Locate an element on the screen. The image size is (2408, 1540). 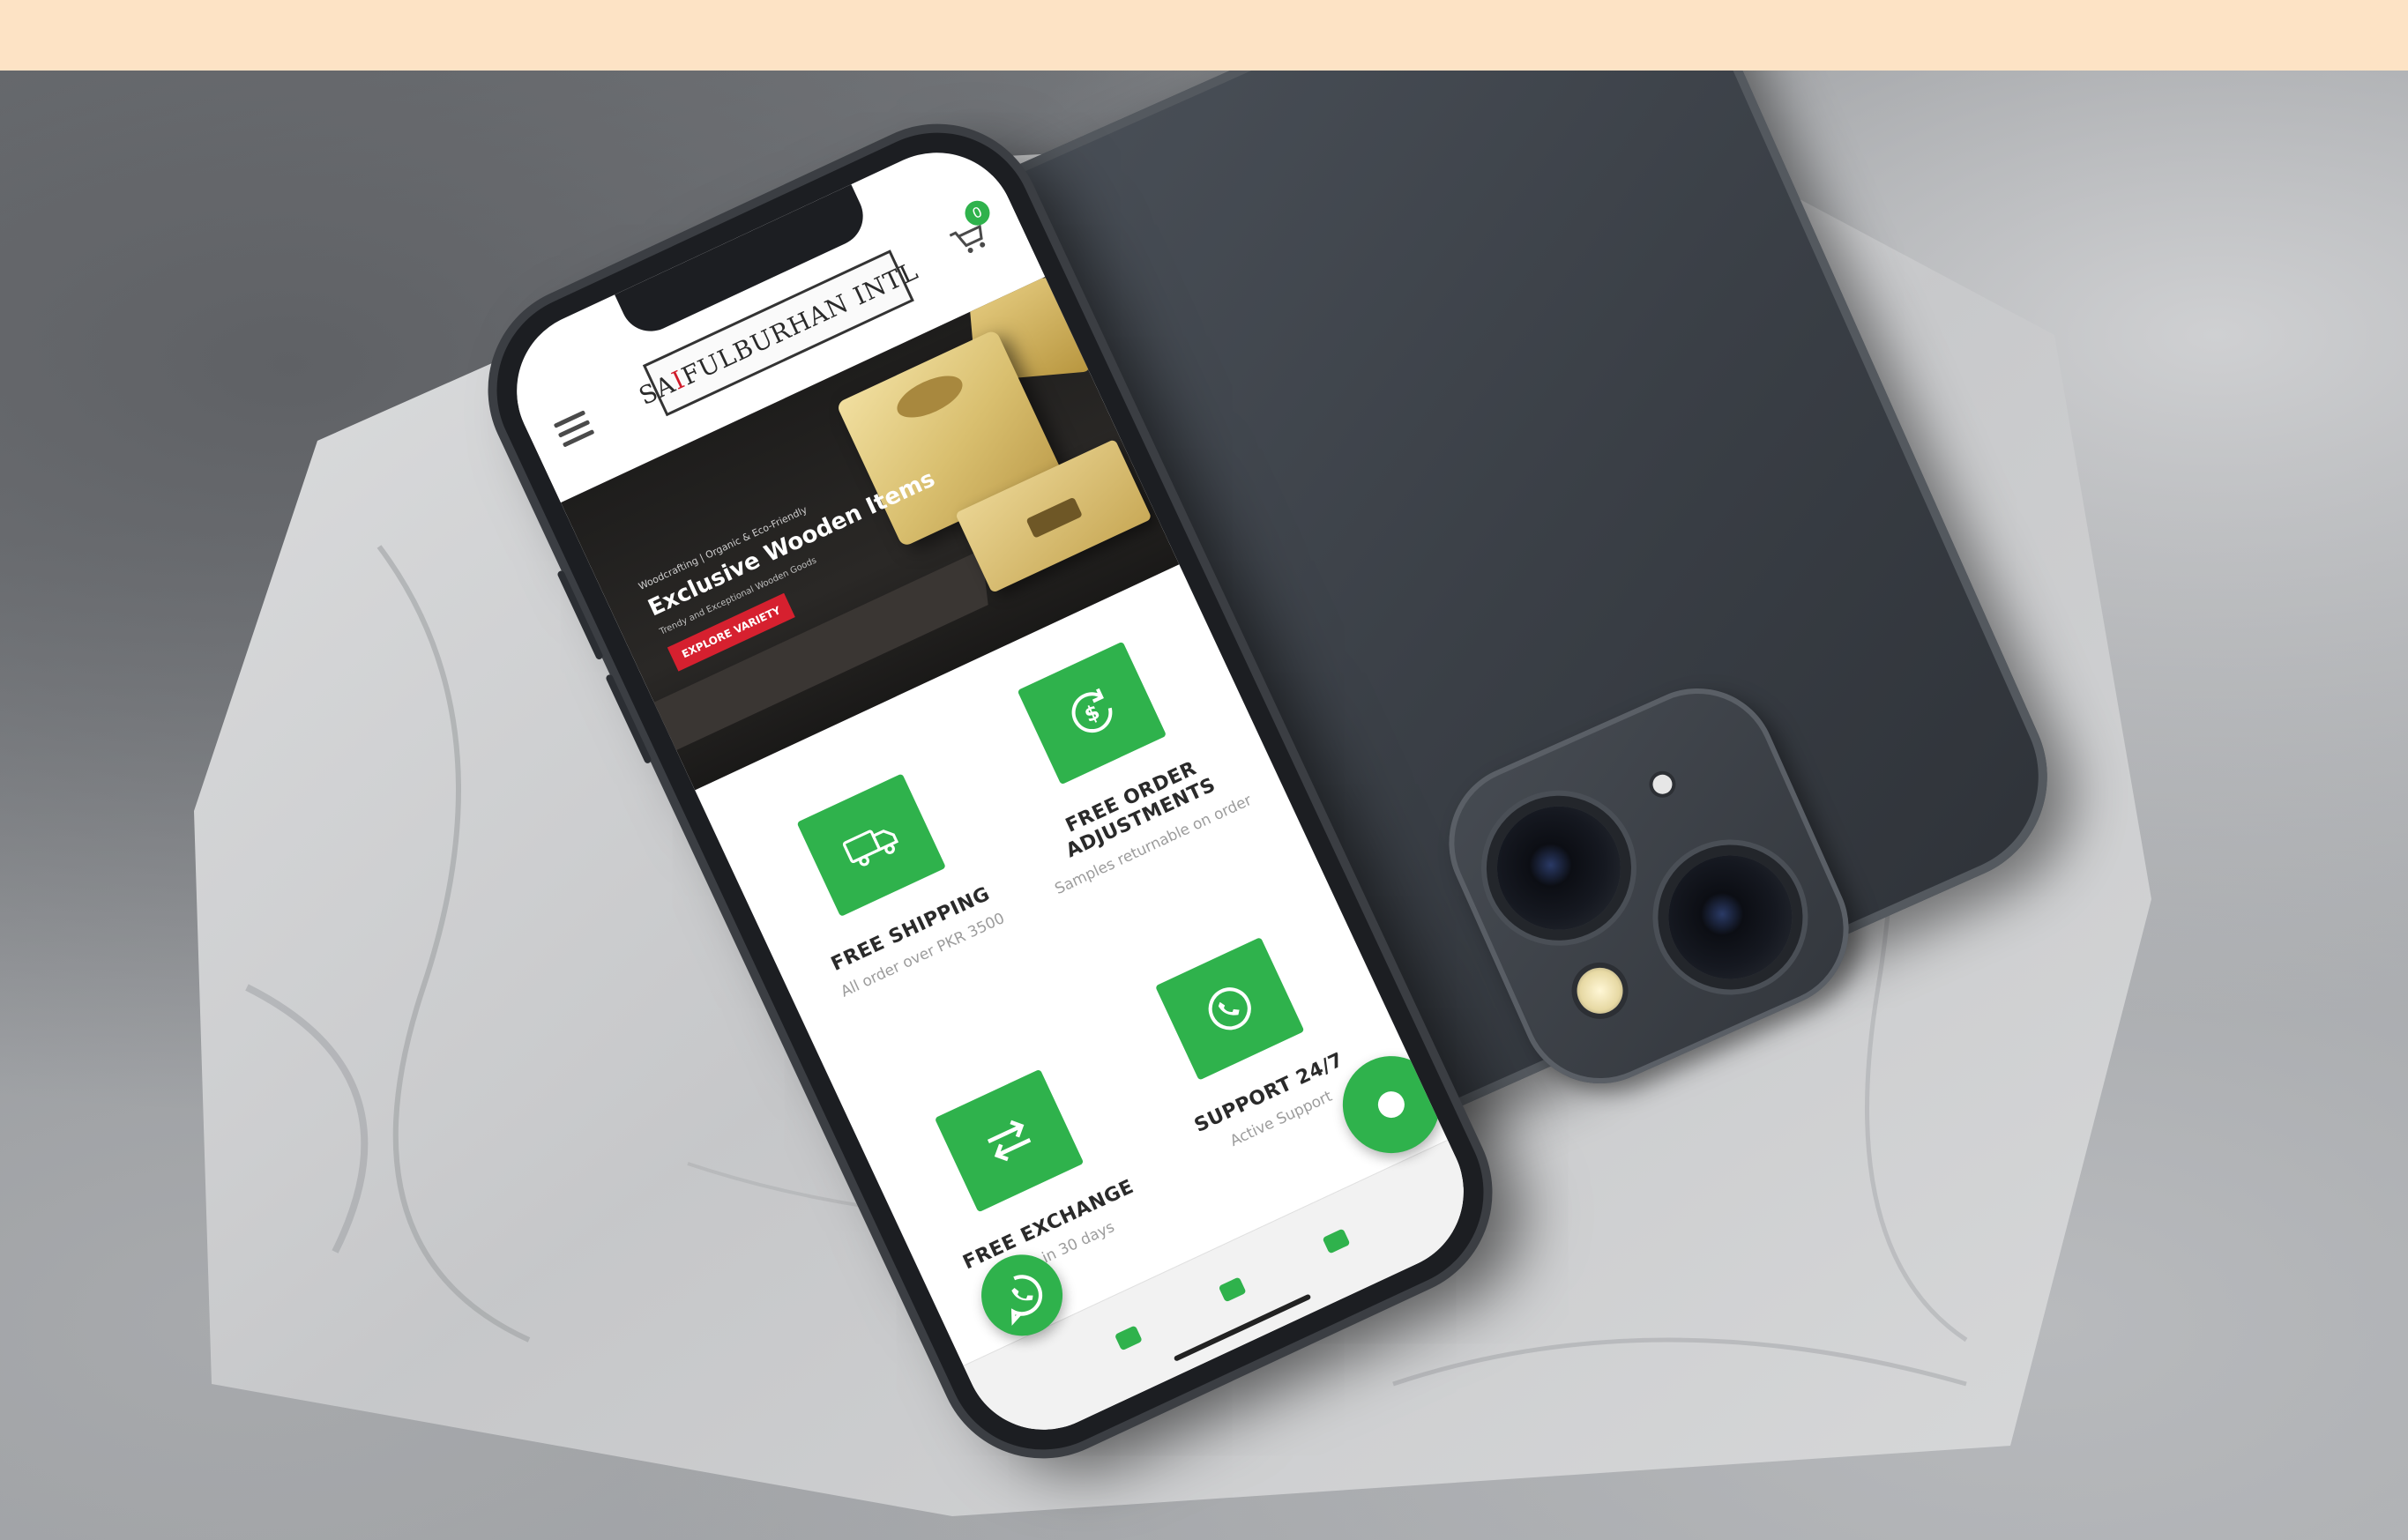
nav-cart-icon is located at coordinates (1232, 1289).